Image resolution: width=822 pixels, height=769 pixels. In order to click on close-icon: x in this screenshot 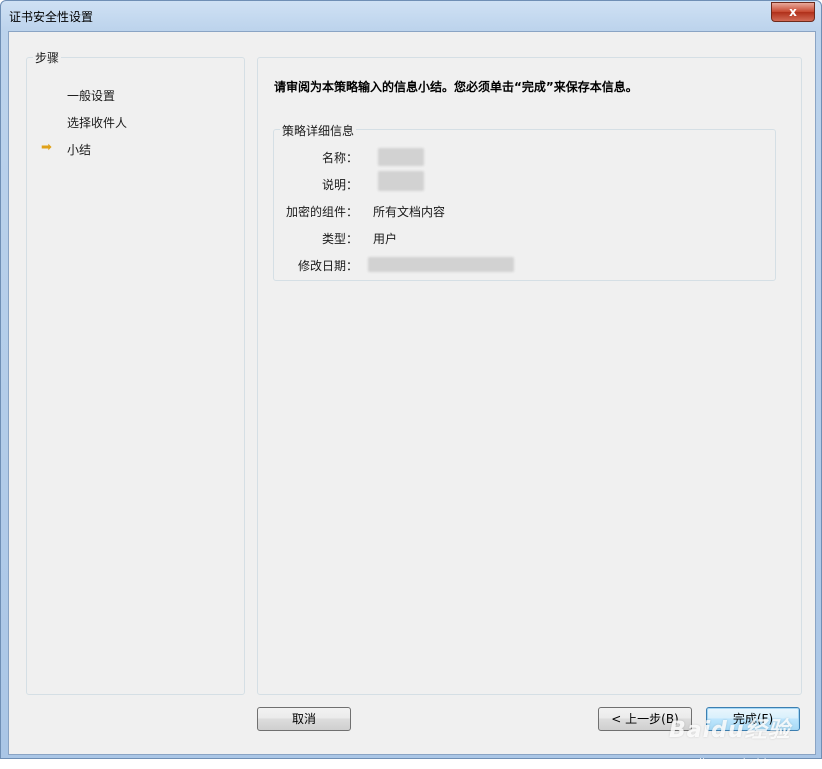, I will do `click(793, 12)`.